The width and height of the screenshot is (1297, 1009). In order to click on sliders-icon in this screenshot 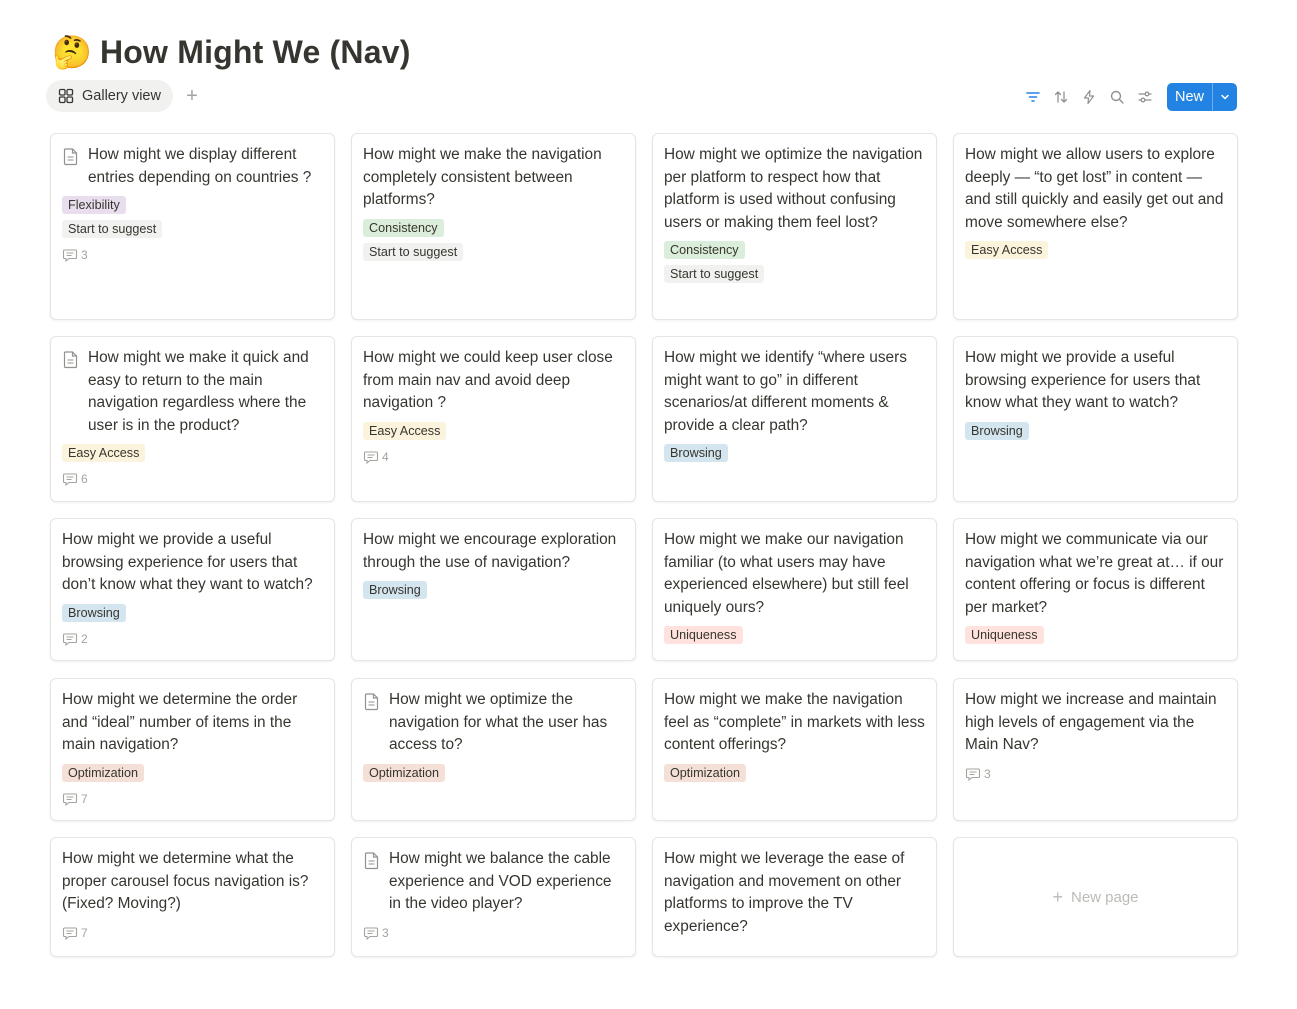, I will do `click(1145, 97)`.